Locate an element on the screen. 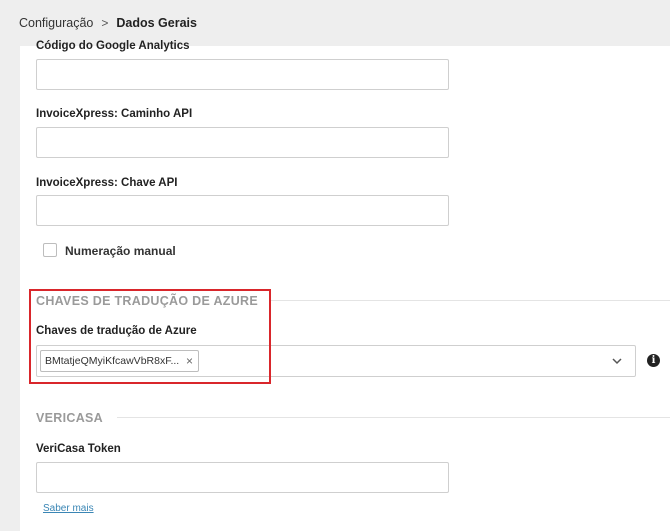  manual-numbering-checkbox is located at coordinates (50, 250).